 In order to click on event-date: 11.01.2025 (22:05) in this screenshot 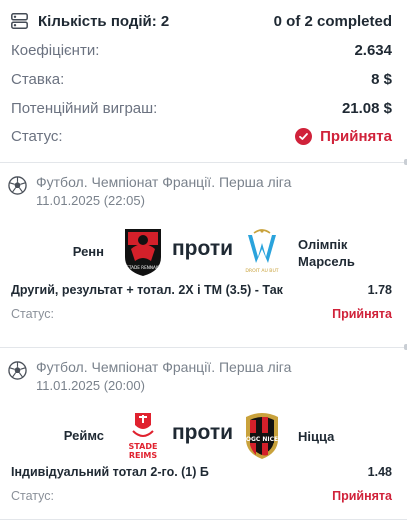, I will do `click(90, 200)`.